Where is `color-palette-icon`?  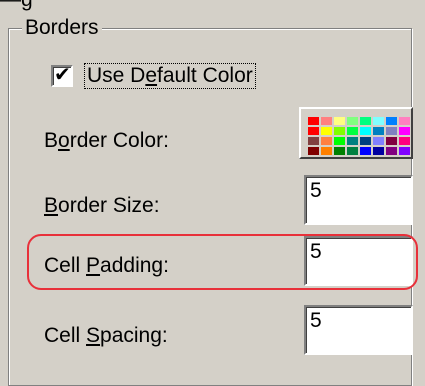
color-palette-icon is located at coordinates (359, 136).